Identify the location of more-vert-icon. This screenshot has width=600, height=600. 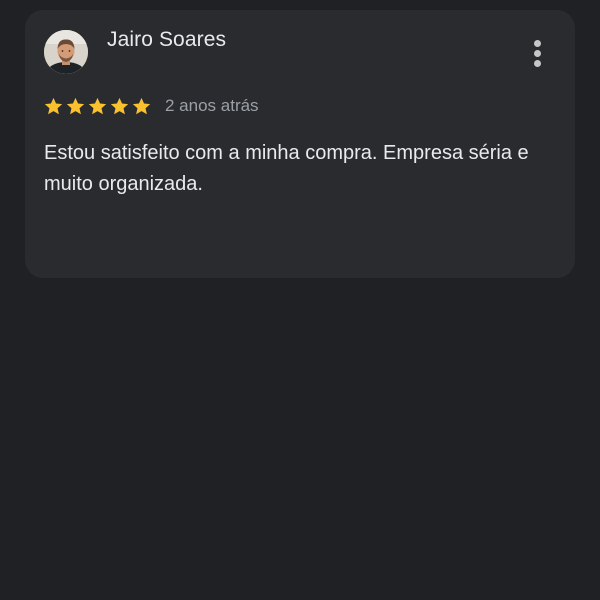
(537, 43).